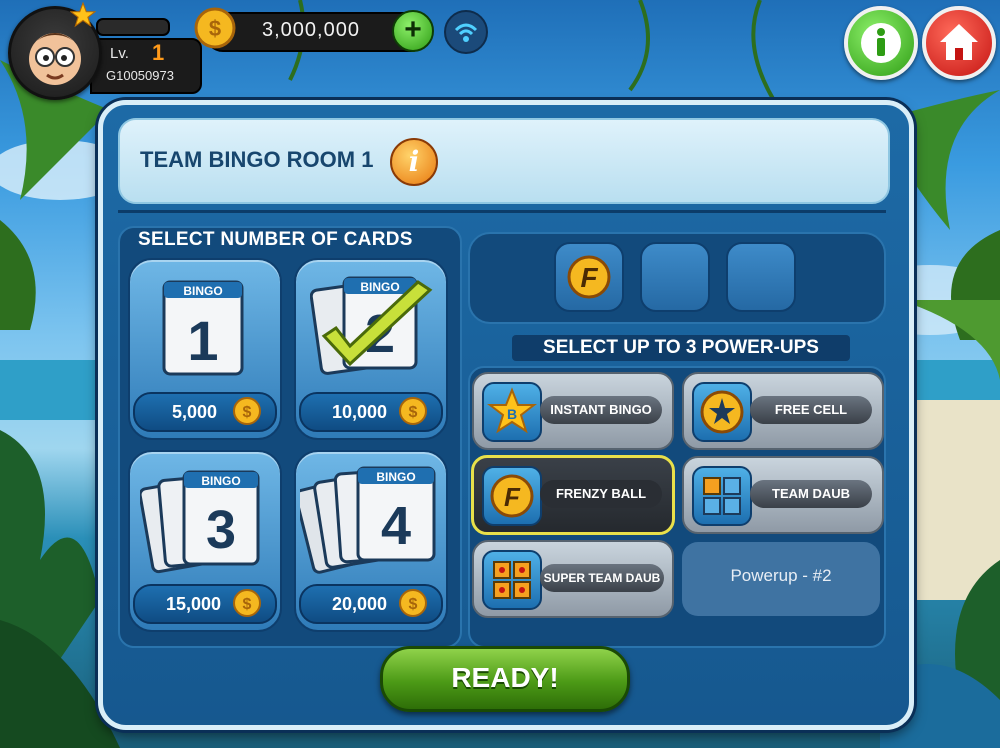 The width and height of the screenshot is (1000, 748). What do you see at coordinates (83, 15) in the screenshot?
I see `star-icon` at bounding box center [83, 15].